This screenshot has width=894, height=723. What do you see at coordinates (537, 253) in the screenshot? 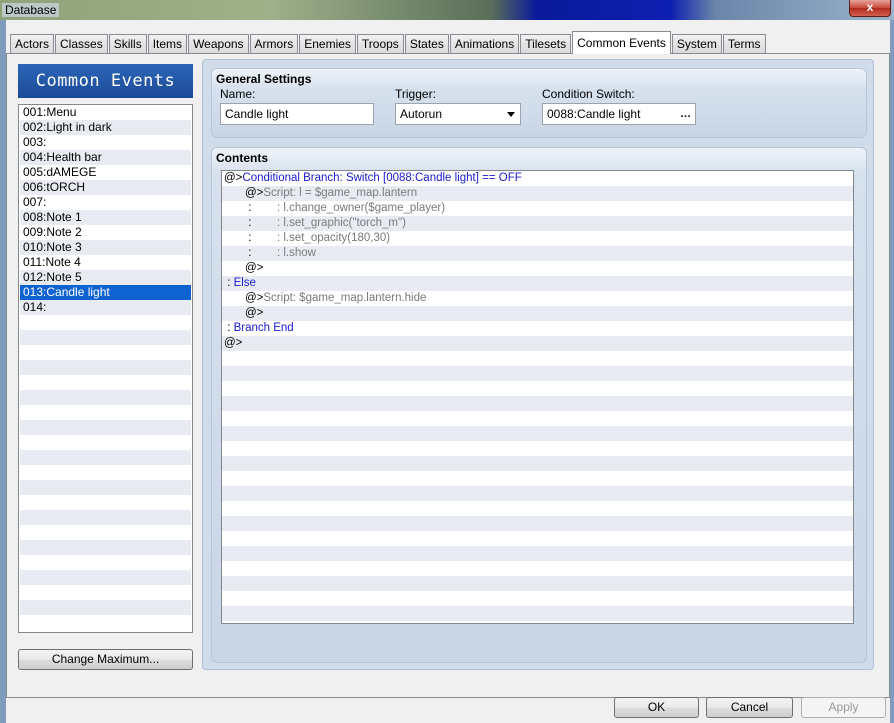
I see `command-line: : : l.show` at bounding box center [537, 253].